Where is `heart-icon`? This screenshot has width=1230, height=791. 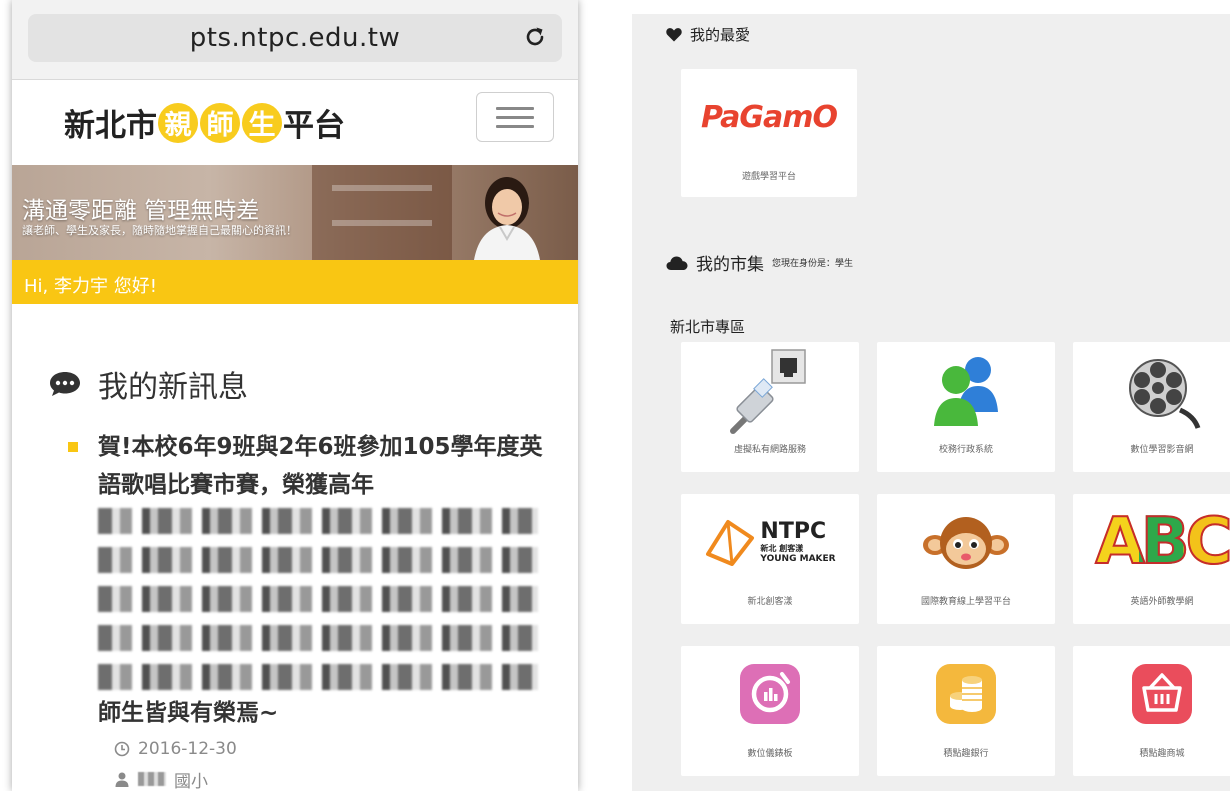 heart-icon is located at coordinates (674, 35).